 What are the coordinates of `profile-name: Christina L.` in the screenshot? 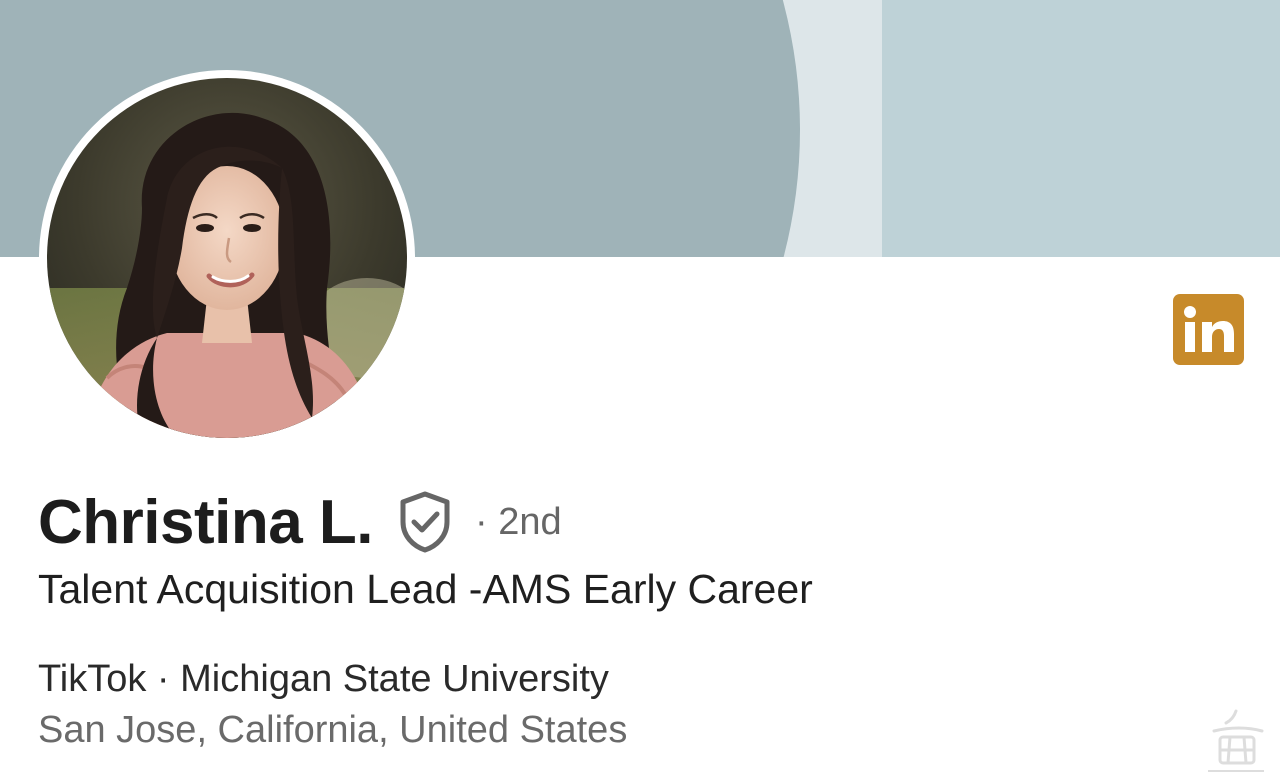 It's located at (206, 522).